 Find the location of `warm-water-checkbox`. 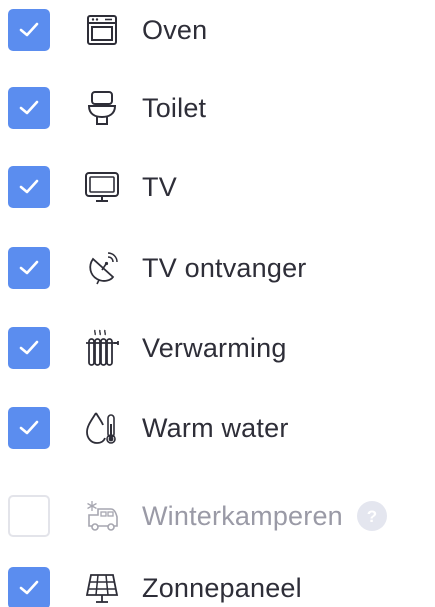

warm-water-checkbox is located at coordinates (29, 428).